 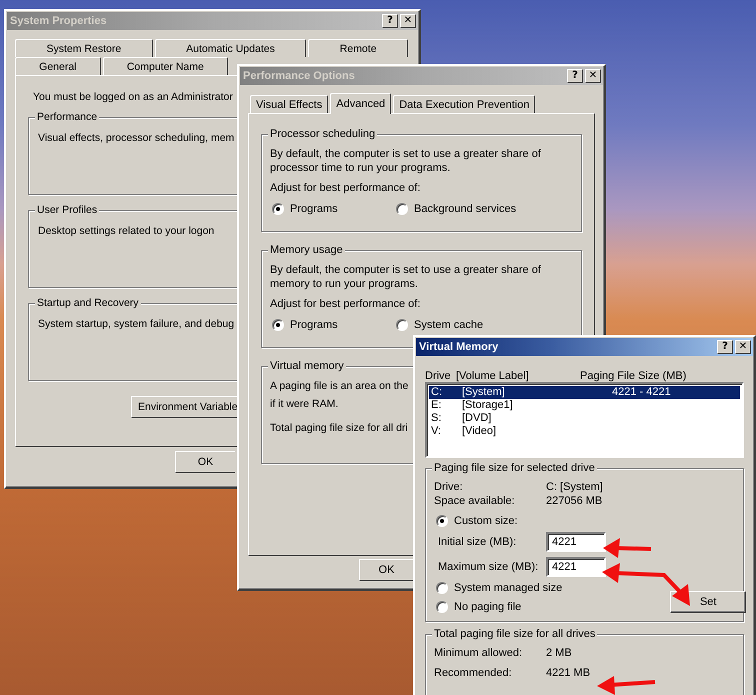 What do you see at coordinates (289, 104) in the screenshot?
I see `tab: Visual Effects` at bounding box center [289, 104].